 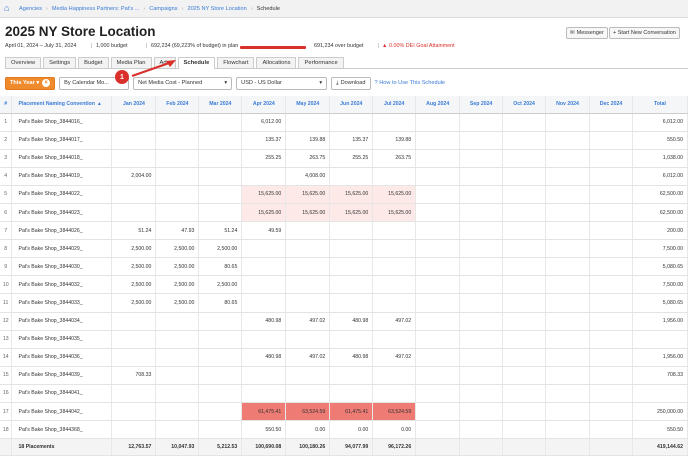 I want to click on budget-progress-bar, so click(x=273, y=47).